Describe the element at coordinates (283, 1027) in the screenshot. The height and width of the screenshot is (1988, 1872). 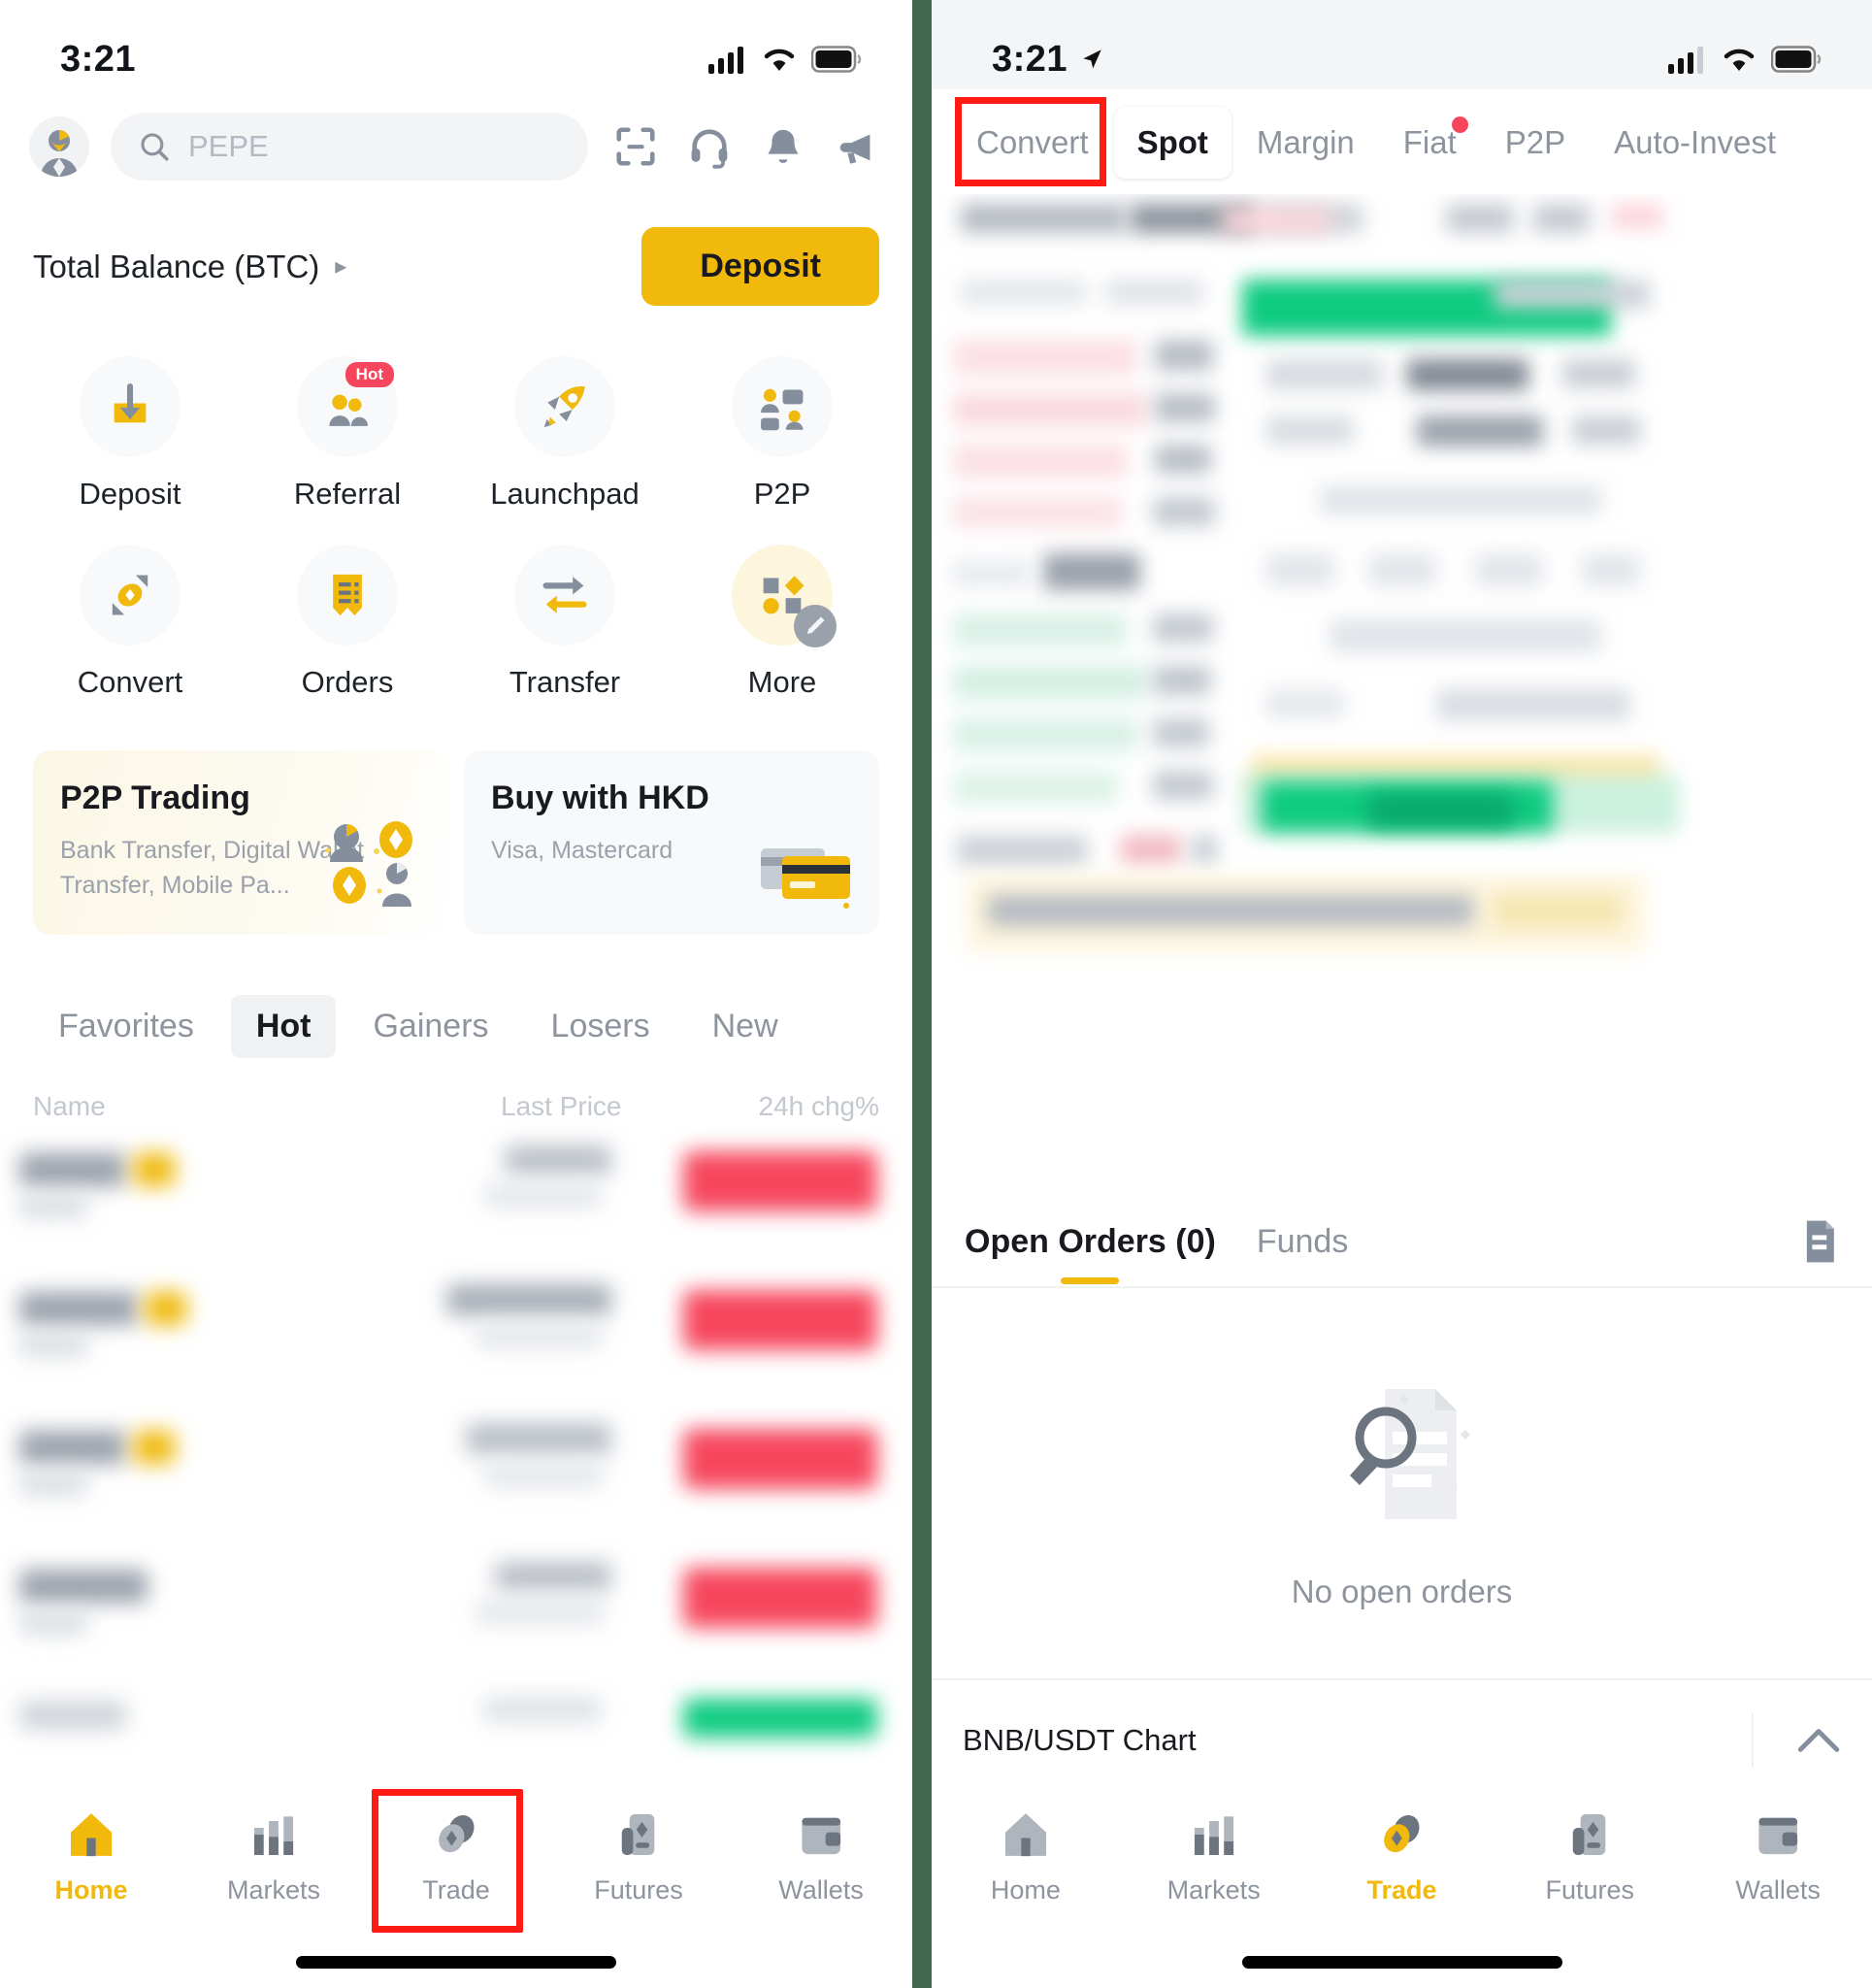
I see `tab-hot: Hot` at that location.